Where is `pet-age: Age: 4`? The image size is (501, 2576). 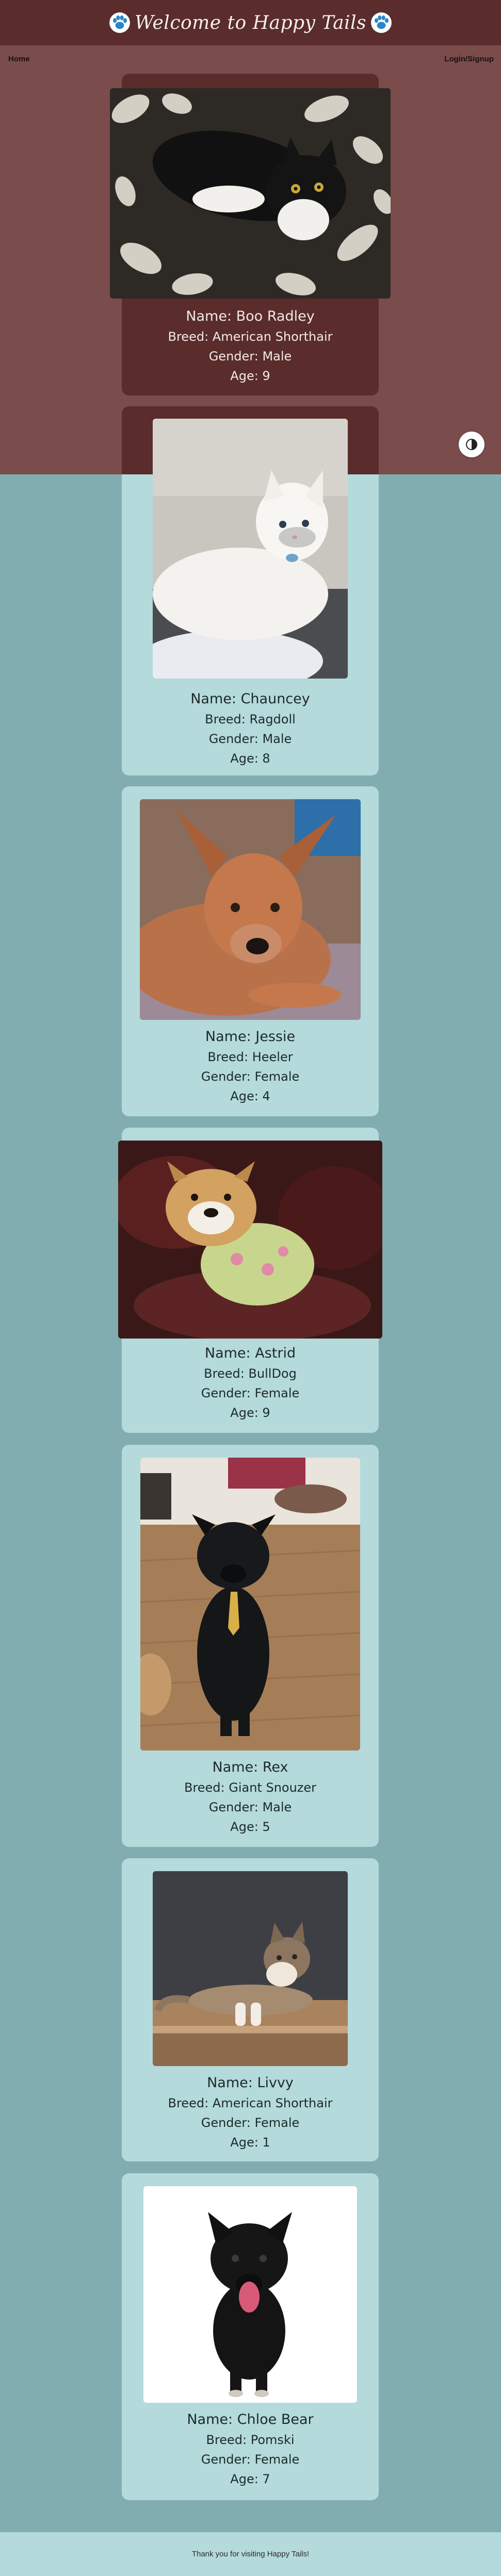
pet-age: Age: 4 is located at coordinates (250, 1096).